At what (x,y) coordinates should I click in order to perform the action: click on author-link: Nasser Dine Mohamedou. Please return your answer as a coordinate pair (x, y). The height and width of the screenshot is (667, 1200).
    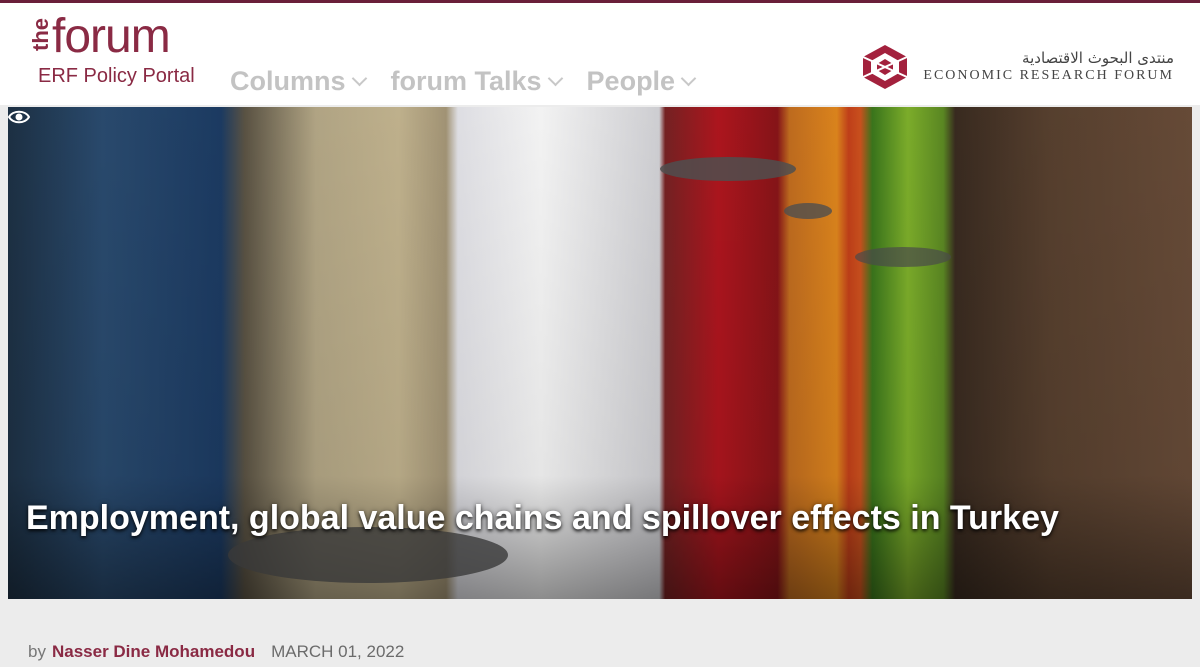
    Looking at the image, I should click on (153, 652).